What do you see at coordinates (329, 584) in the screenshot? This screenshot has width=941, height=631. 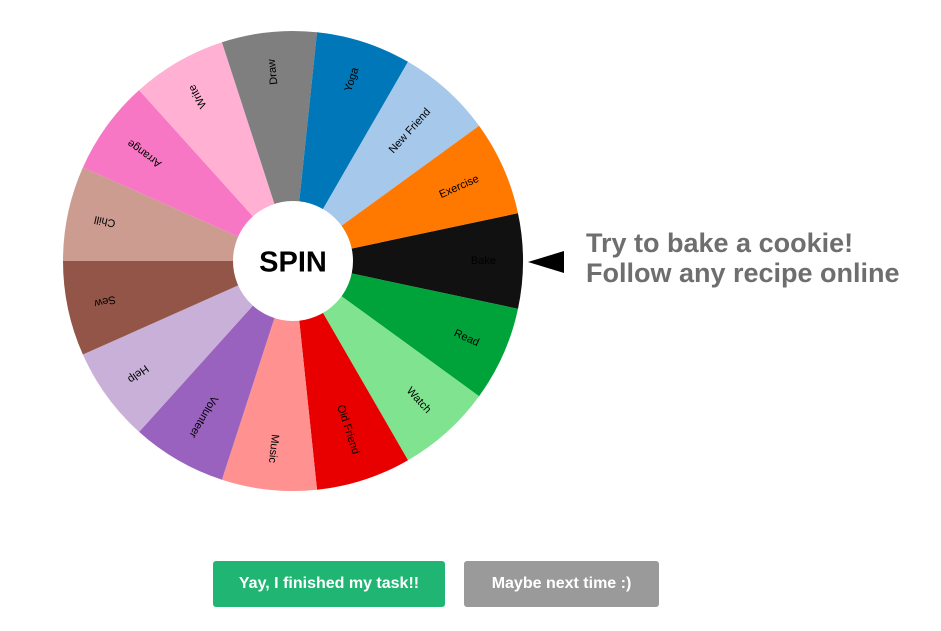 I see `finished-task-button: Yay, I finished my task!!` at bounding box center [329, 584].